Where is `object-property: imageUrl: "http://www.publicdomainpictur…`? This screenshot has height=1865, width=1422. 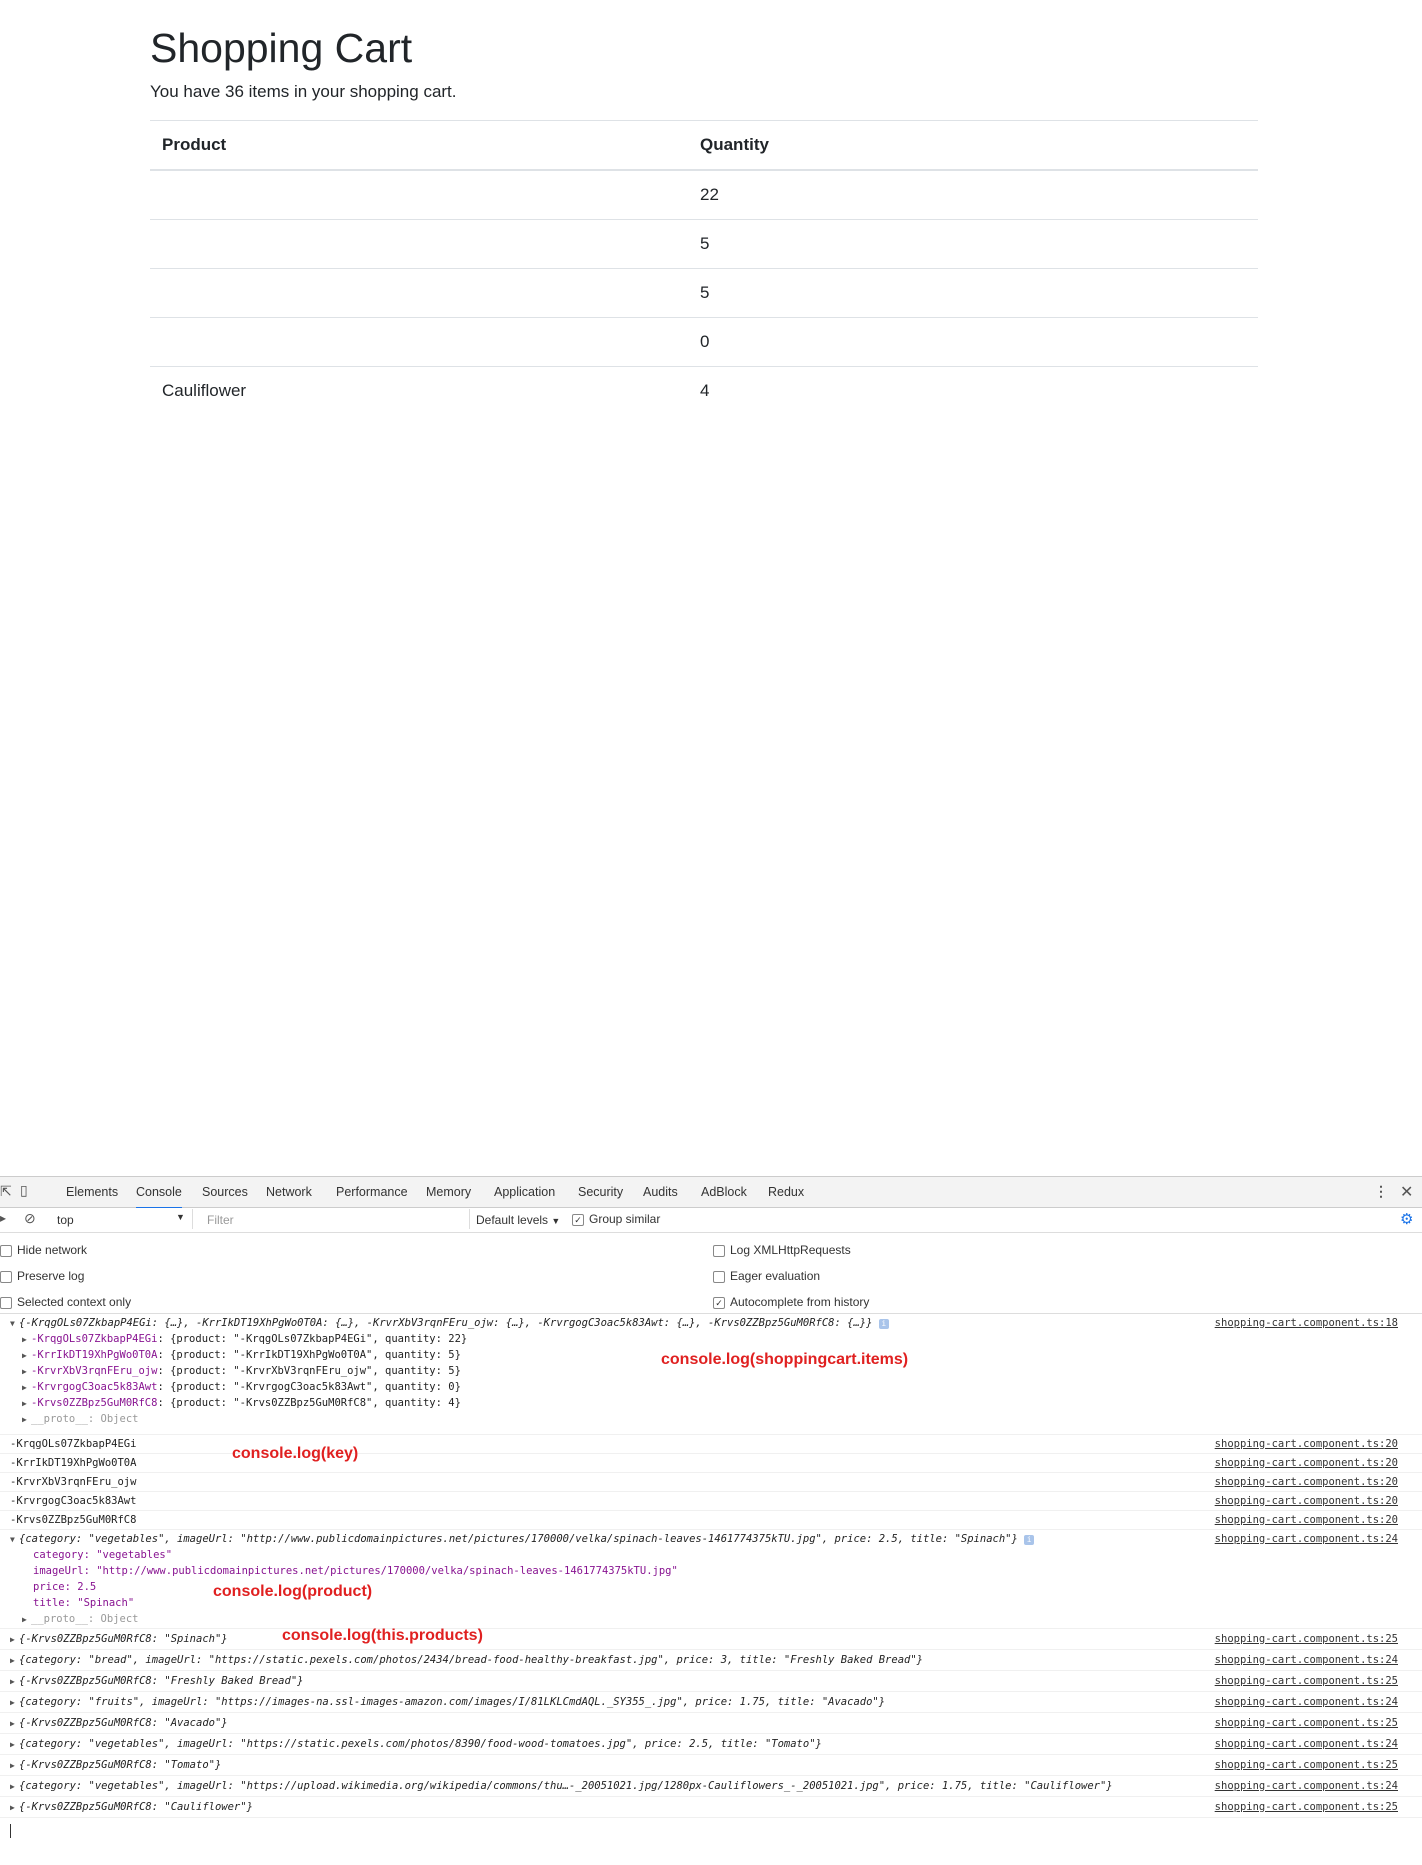
object-property: imageUrl: "http://www.publicdomainpictur… is located at coordinates (355, 1571).